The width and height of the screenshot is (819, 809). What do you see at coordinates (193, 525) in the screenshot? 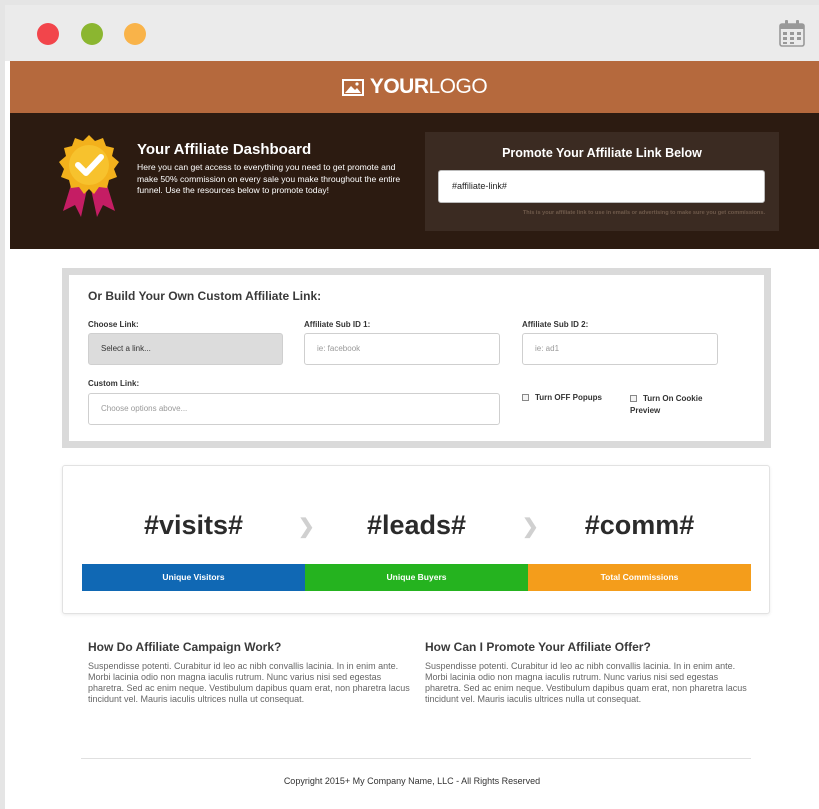
I see `visits-value: #visits#` at bounding box center [193, 525].